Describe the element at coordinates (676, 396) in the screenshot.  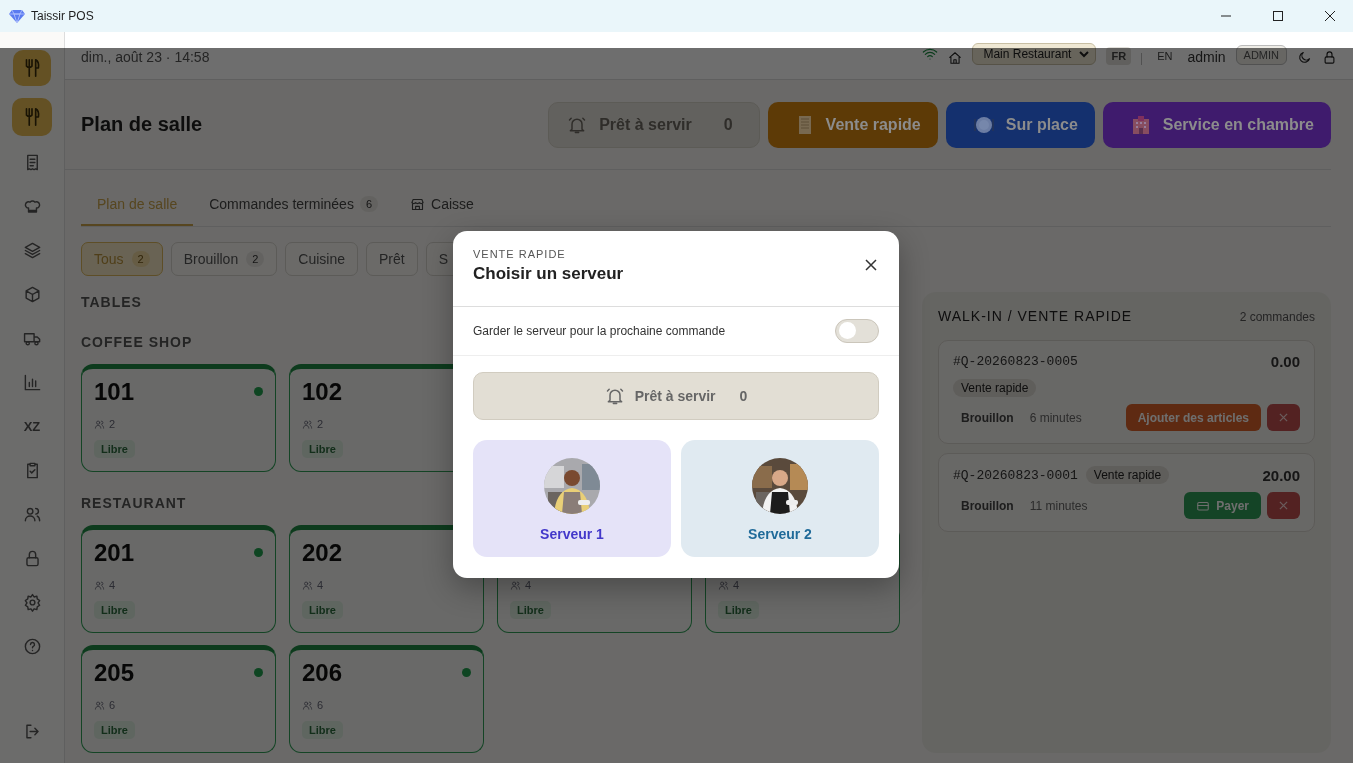
I see `ready-button: Prêt à servir 0` at that location.